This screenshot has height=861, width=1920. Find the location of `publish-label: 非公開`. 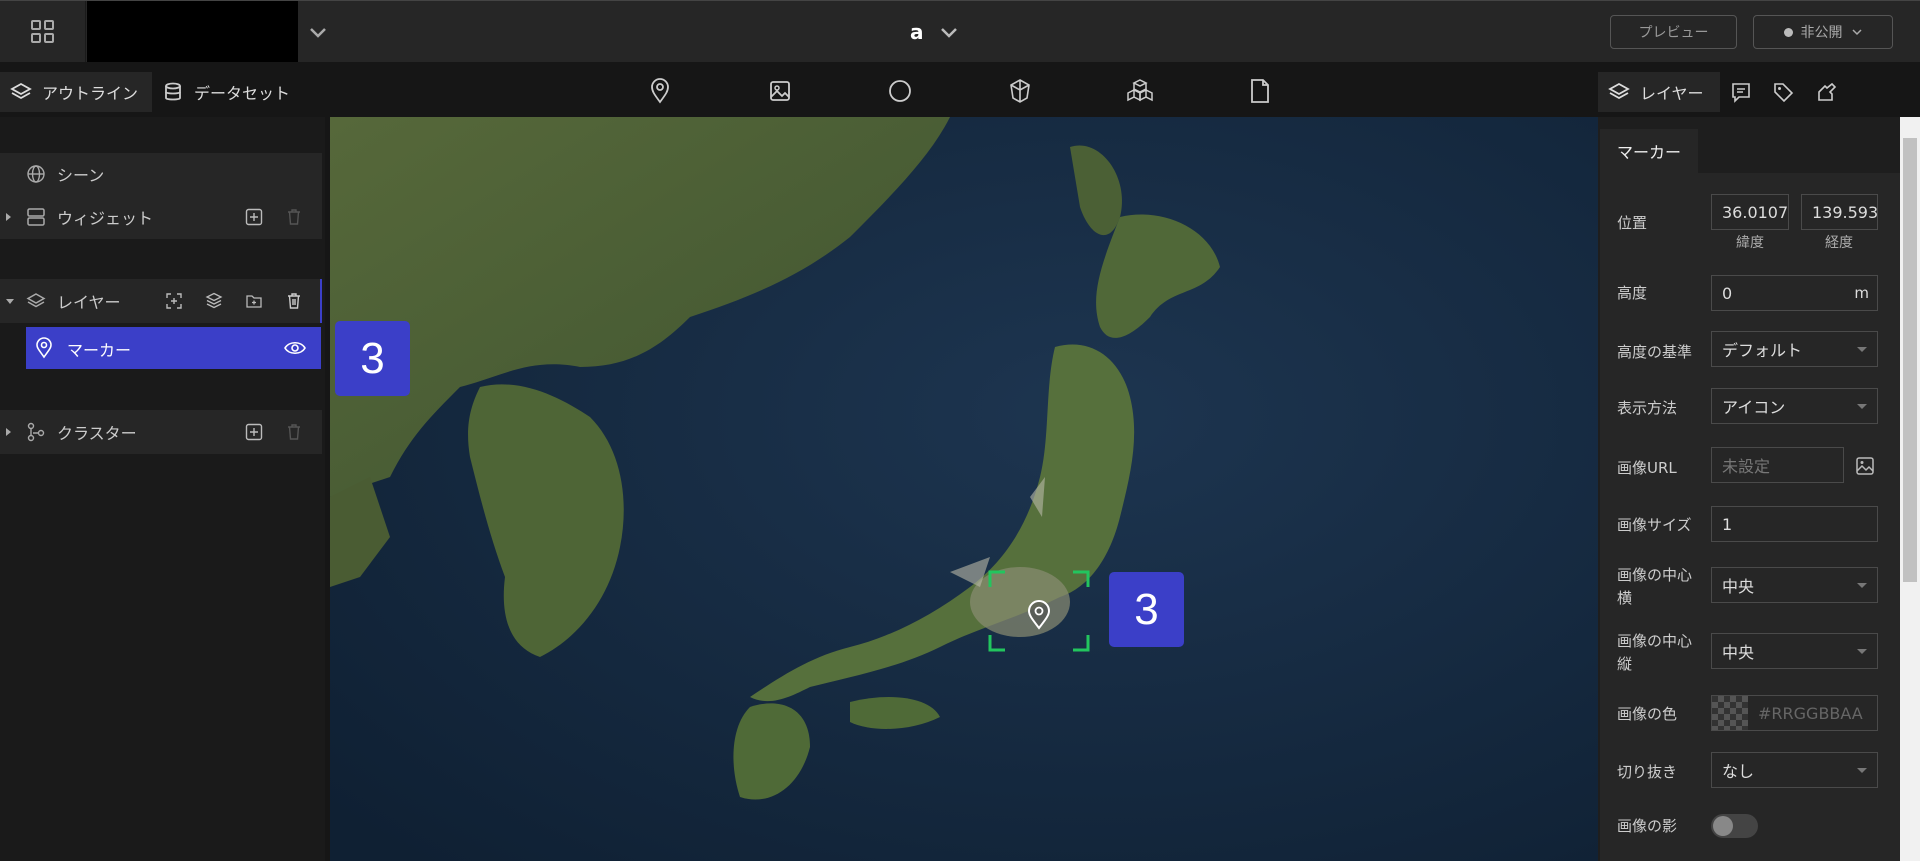

publish-label: 非公開 is located at coordinates (1821, 33).